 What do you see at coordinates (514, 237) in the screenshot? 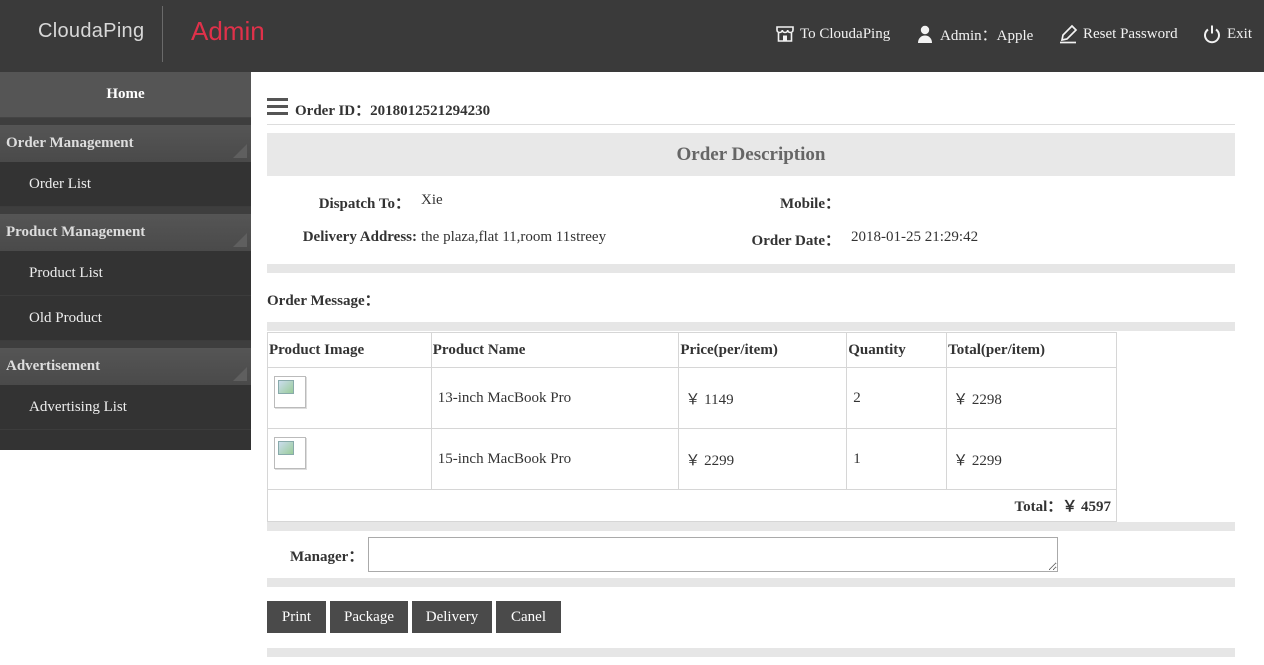
I see `address-value: the plaza,flat 11,room 11streey` at bounding box center [514, 237].